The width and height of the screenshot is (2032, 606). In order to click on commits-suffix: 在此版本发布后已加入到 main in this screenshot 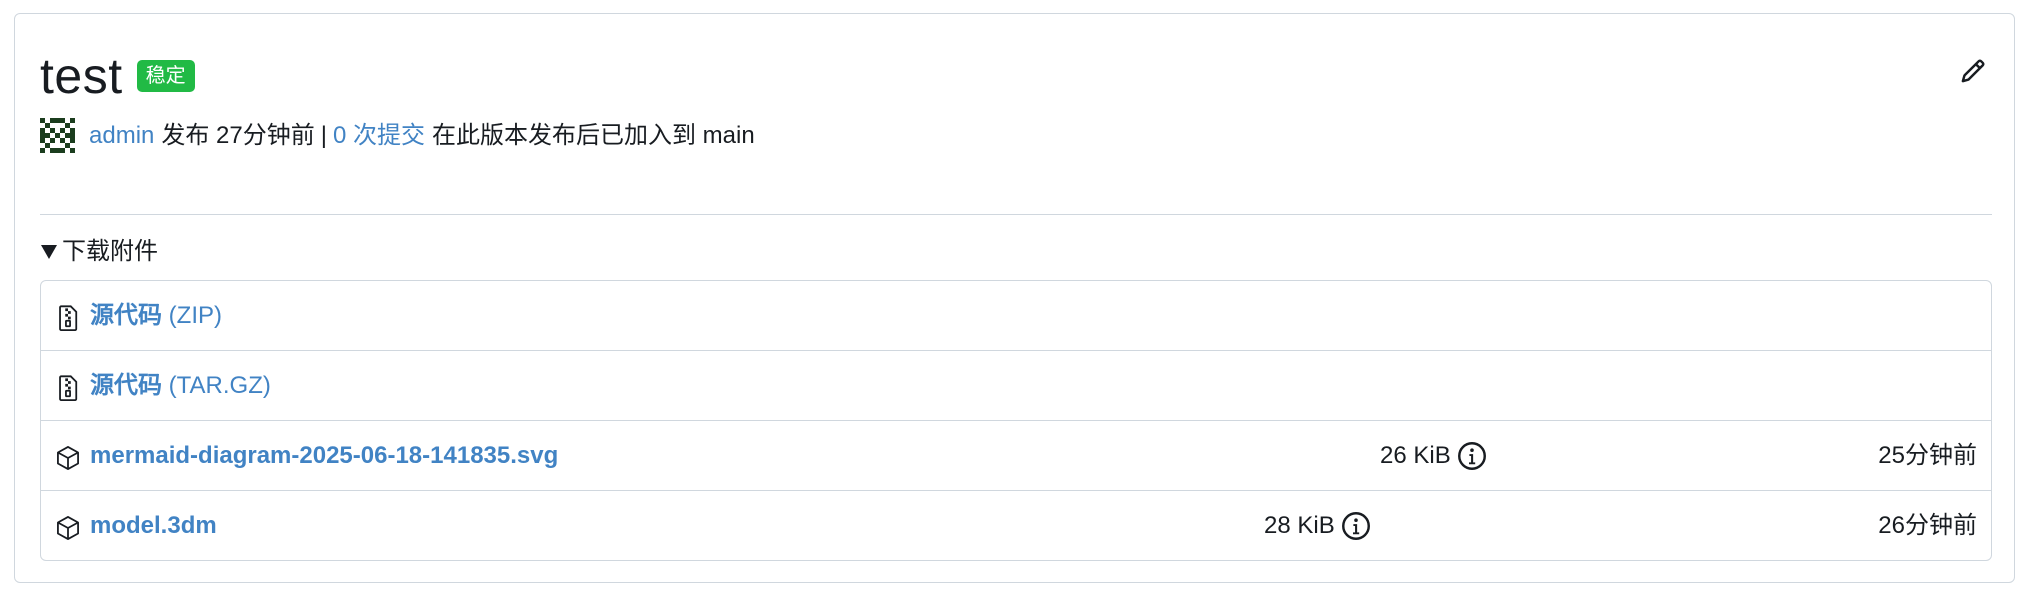, I will do `click(593, 135)`.